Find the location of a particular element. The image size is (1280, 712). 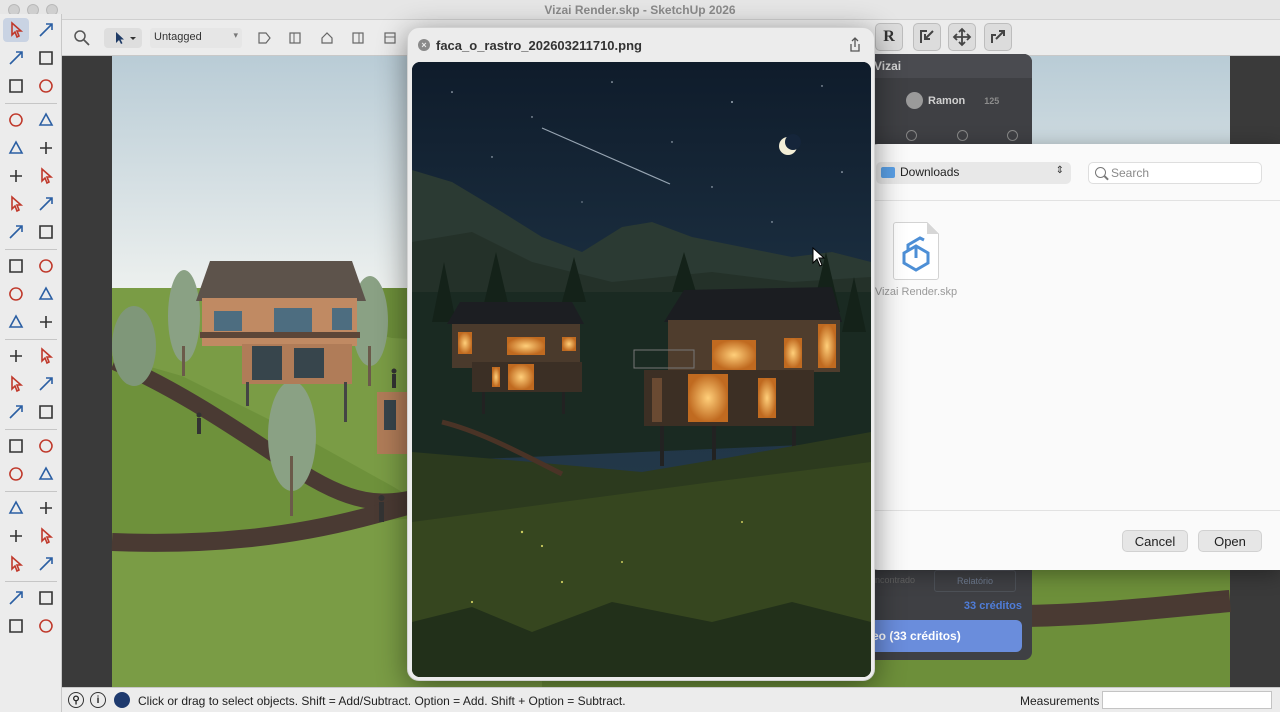

tape-measure-tool-icon is located at coordinates (16, 384).